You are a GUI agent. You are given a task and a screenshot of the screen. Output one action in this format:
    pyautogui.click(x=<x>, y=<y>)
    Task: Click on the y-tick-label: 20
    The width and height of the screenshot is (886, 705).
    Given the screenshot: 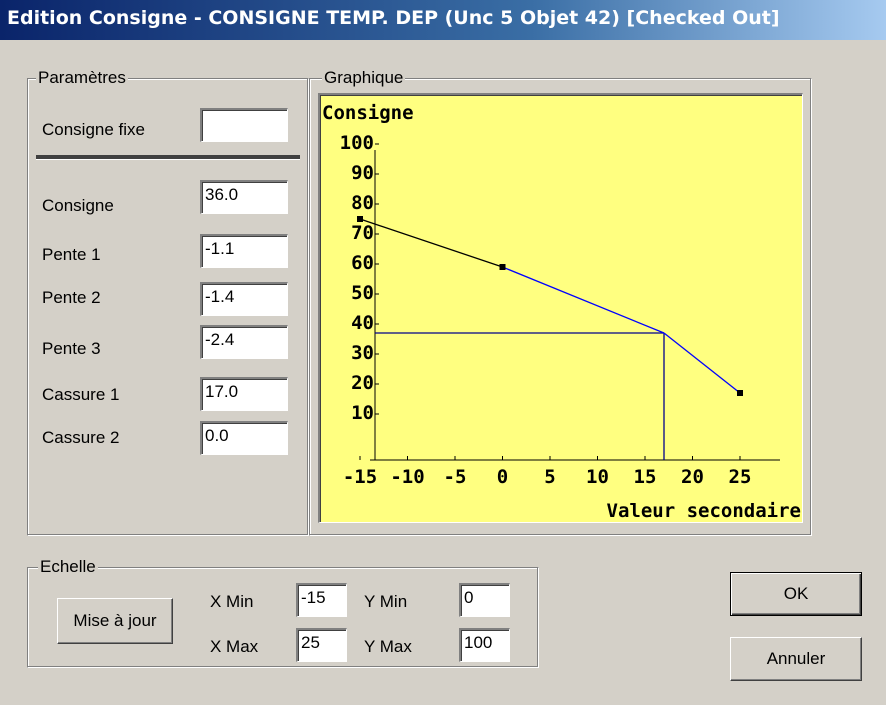 What is the action you would take?
    pyautogui.click(x=362, y=383)
    